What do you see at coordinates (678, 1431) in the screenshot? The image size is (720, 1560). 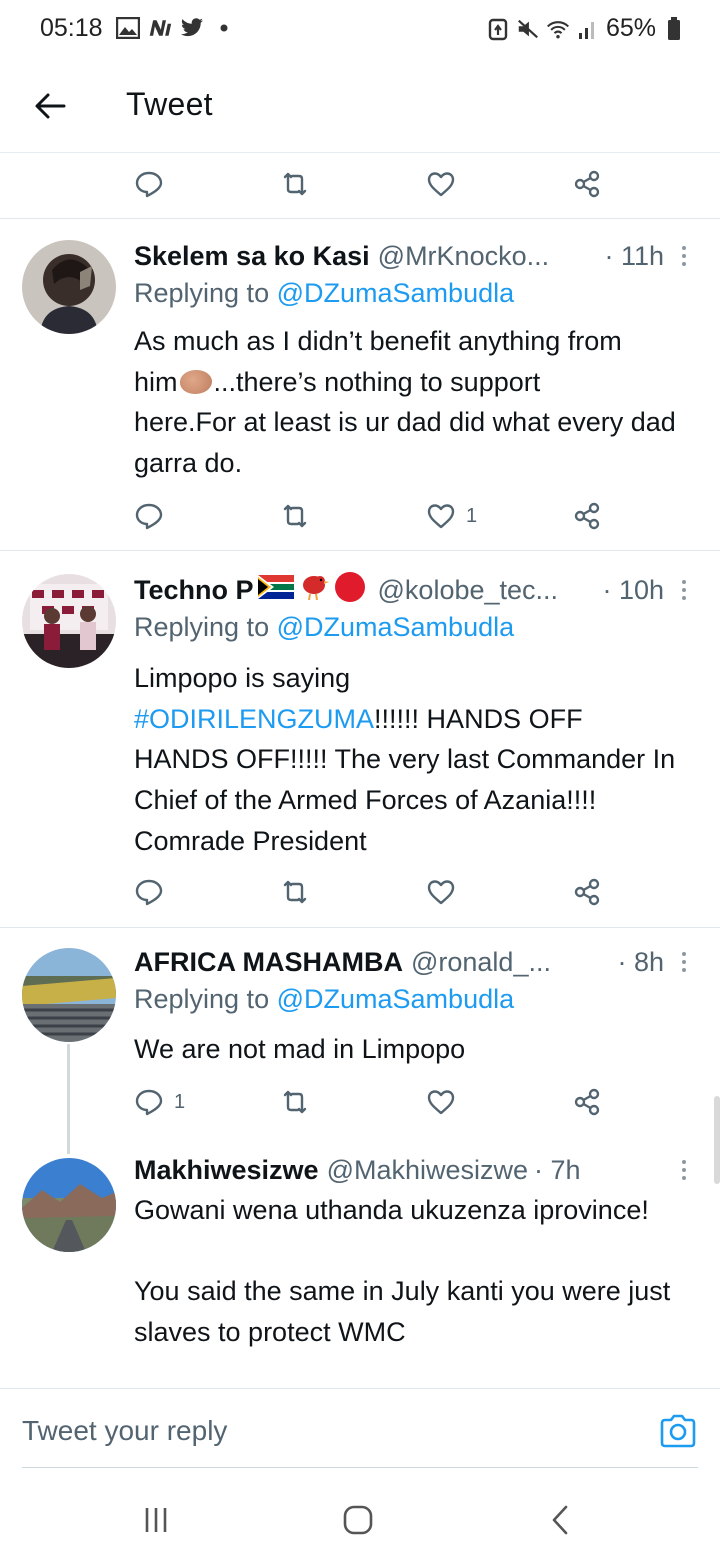 I see `camera-icon` at bounding box center [678, 1431].